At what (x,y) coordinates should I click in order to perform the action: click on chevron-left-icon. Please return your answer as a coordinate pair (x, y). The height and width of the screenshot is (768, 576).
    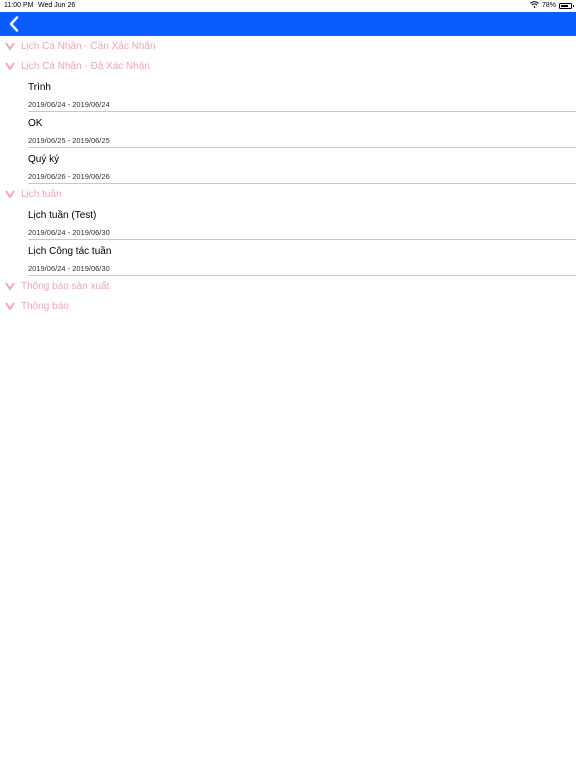
    Looking at the image, I should click on (14, 24).